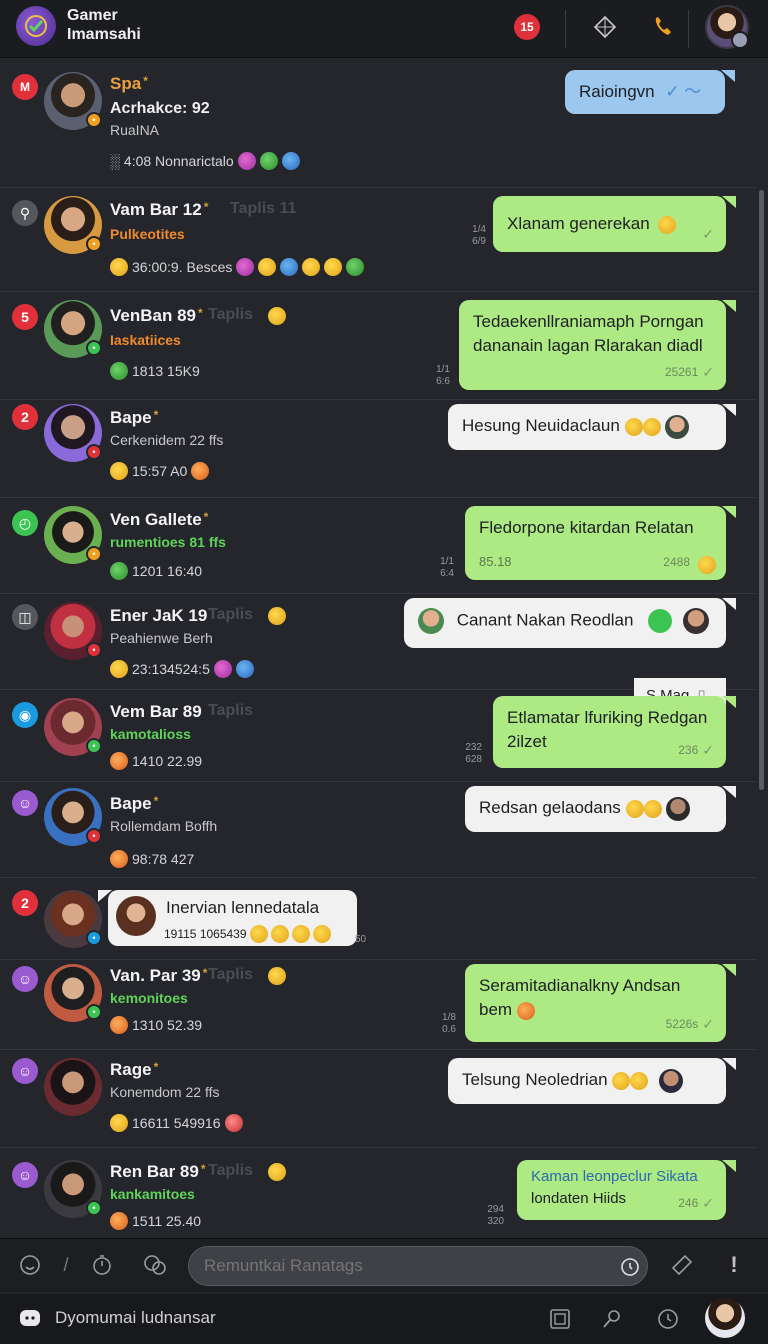  I want to click on refresh-icon: ◴, so click(25, 523).